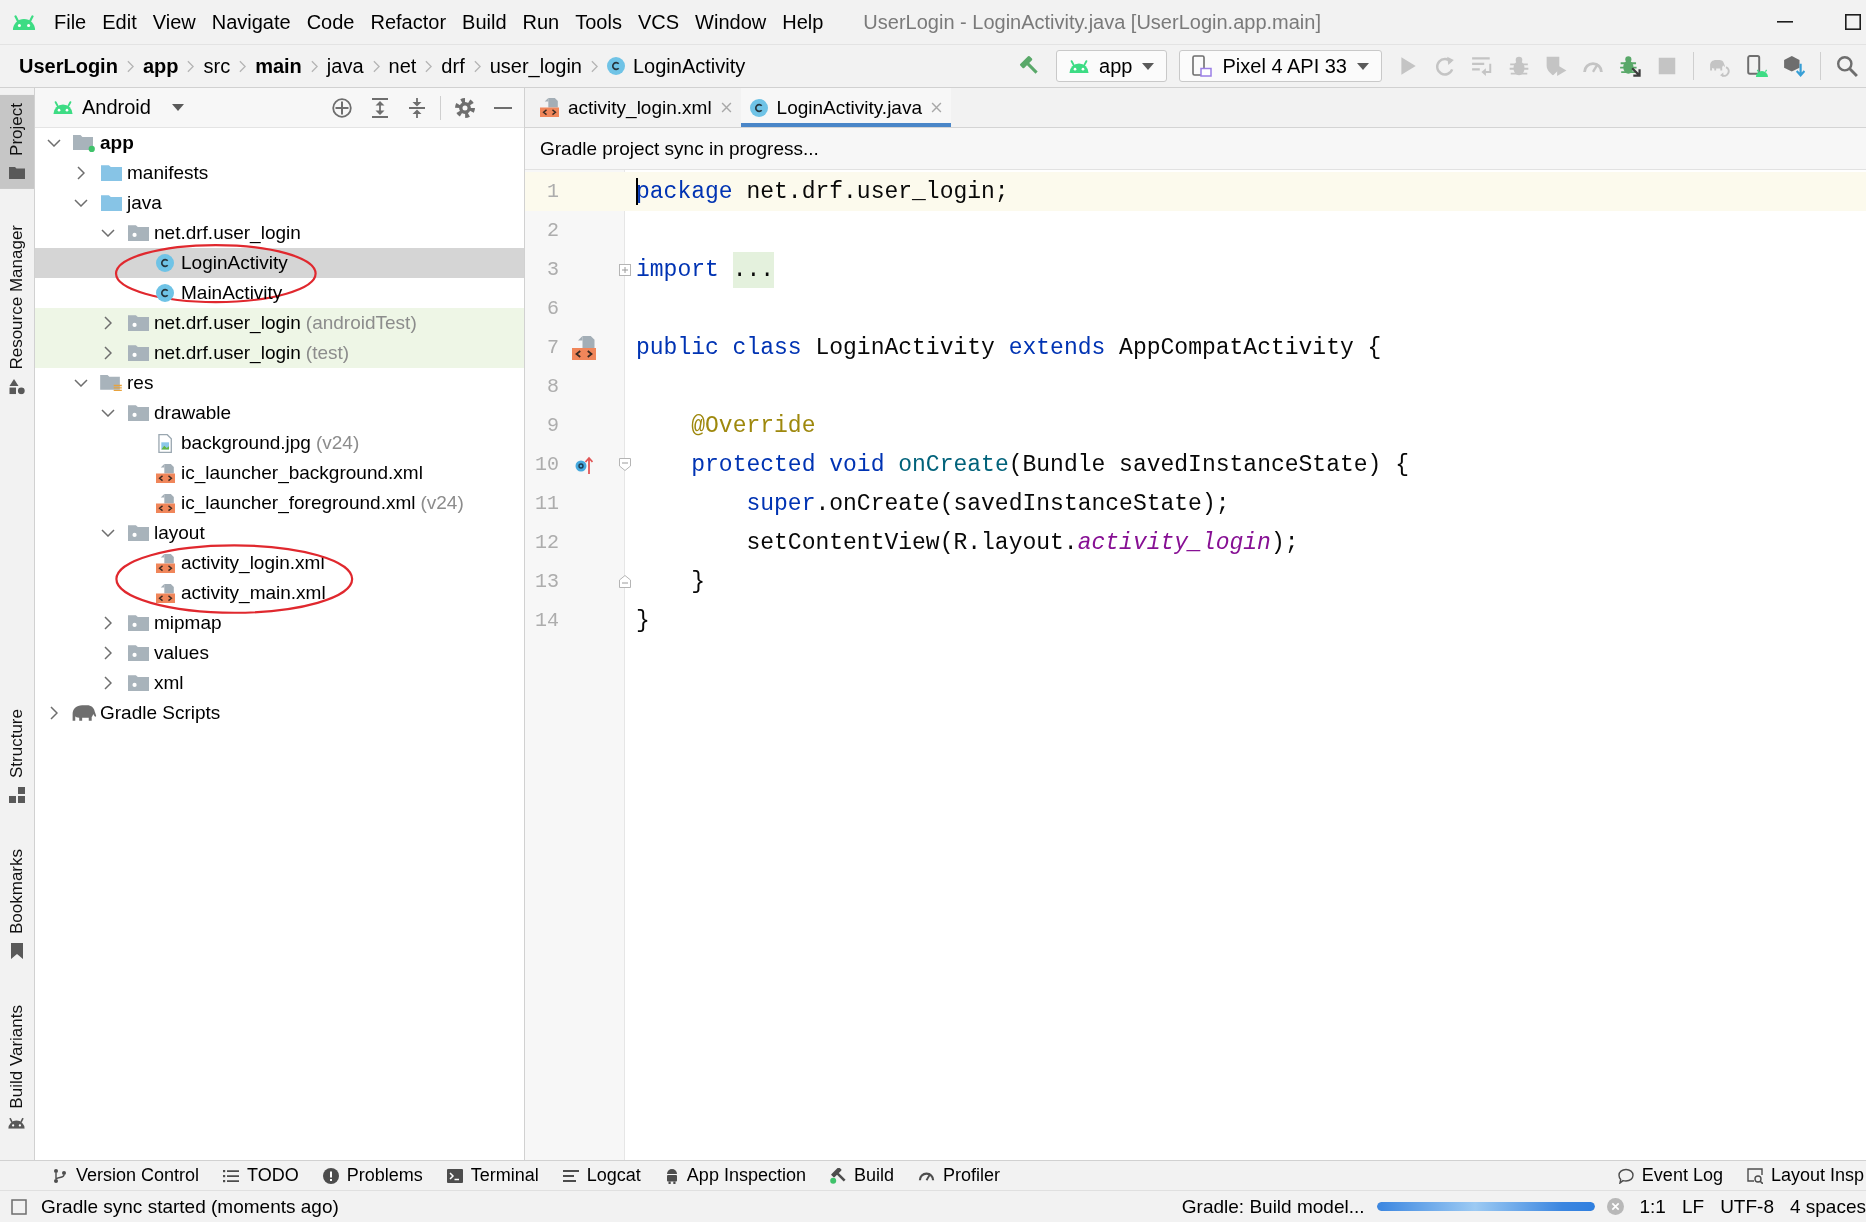 The width and height of the screenshot is (1866, 1222). Describe the element at coordinates (552, 347) in the screenshot. I see `line-number: 7` at that location.